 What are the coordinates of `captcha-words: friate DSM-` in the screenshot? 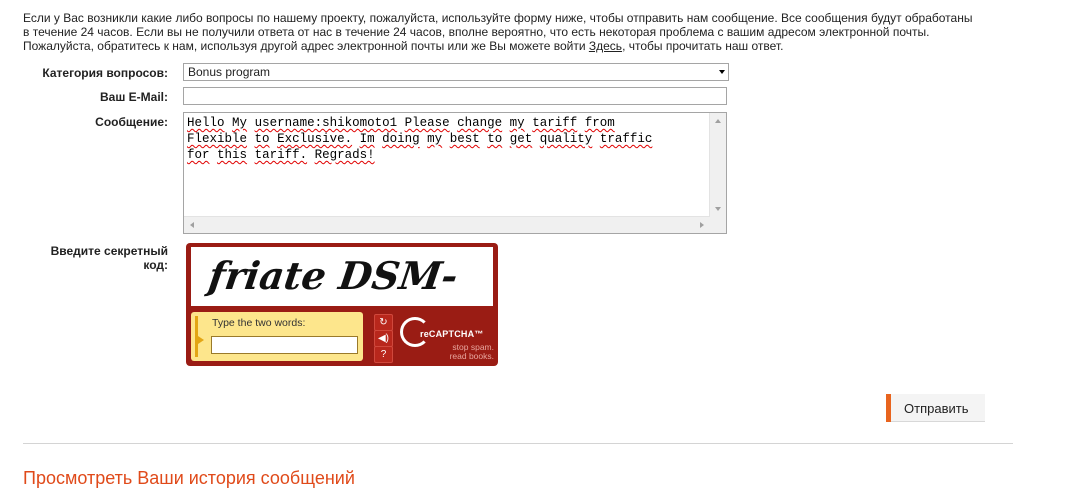 It's located at (332, 276).